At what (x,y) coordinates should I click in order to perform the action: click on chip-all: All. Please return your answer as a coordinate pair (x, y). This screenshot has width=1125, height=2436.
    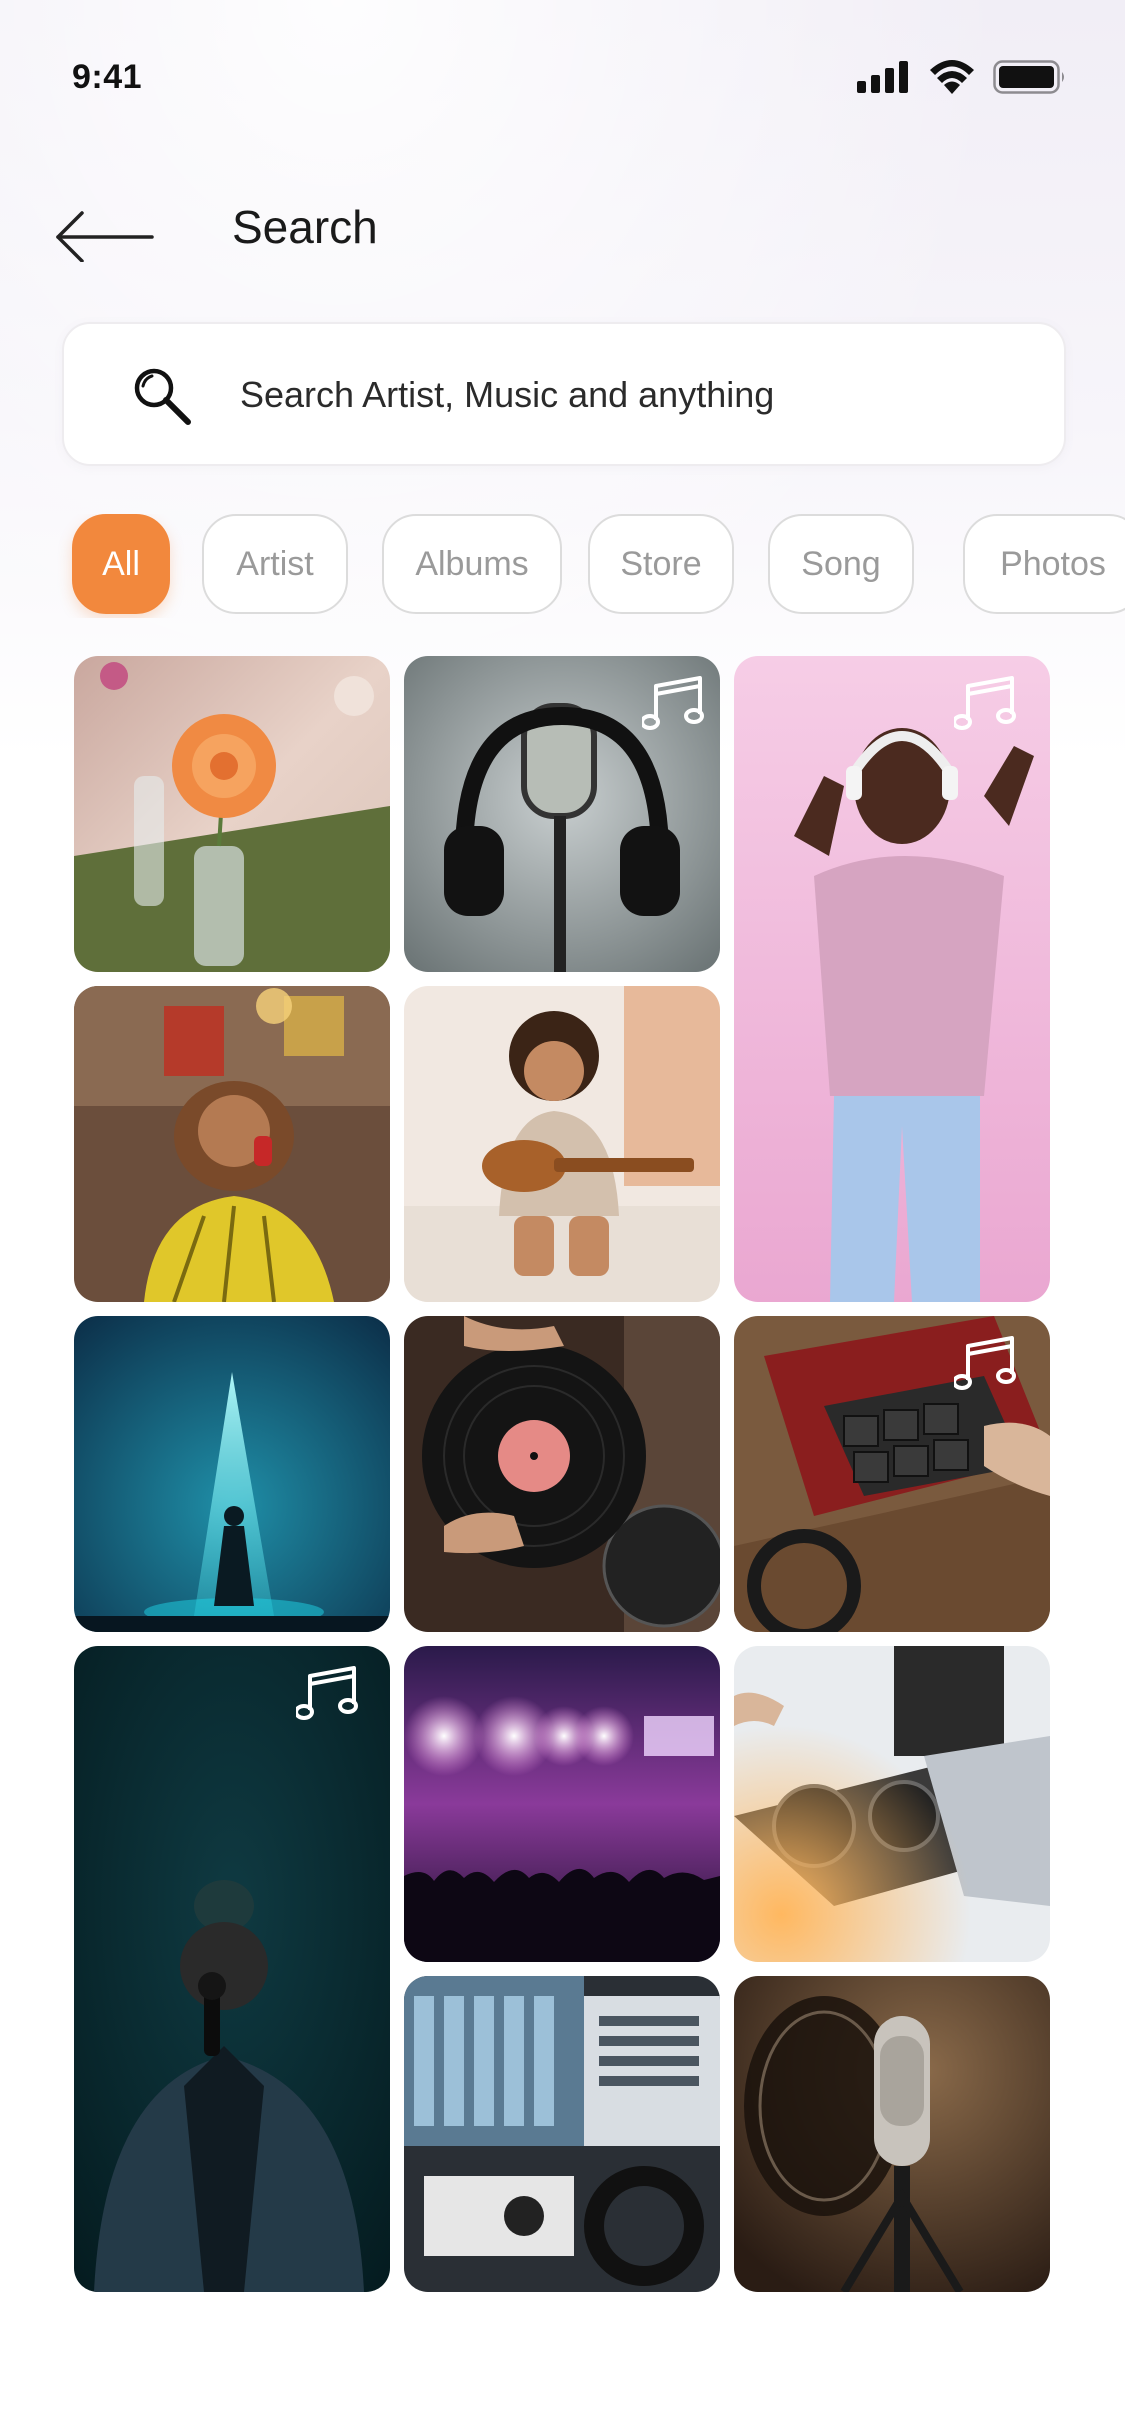
    Looking at the image, I should click on (121, 564).